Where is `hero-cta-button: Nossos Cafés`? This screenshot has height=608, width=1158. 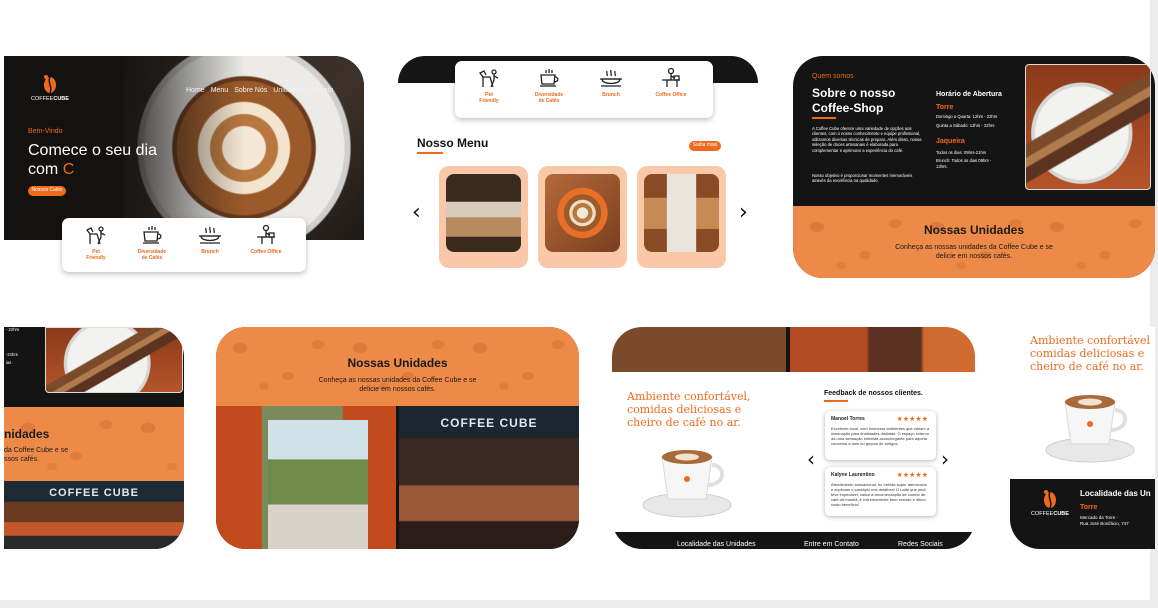
hero-cta-button: Nossos Cafés is located at coordinates (47, 191).